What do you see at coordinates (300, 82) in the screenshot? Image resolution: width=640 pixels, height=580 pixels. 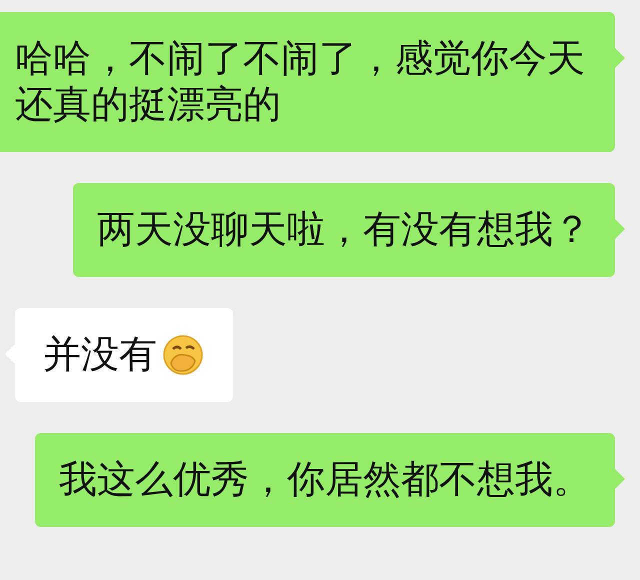 I see `message-text: 哈哈，不闹了不闹了，感觉你今天还真的挺漂亮的` at bounding box center [300, 82].